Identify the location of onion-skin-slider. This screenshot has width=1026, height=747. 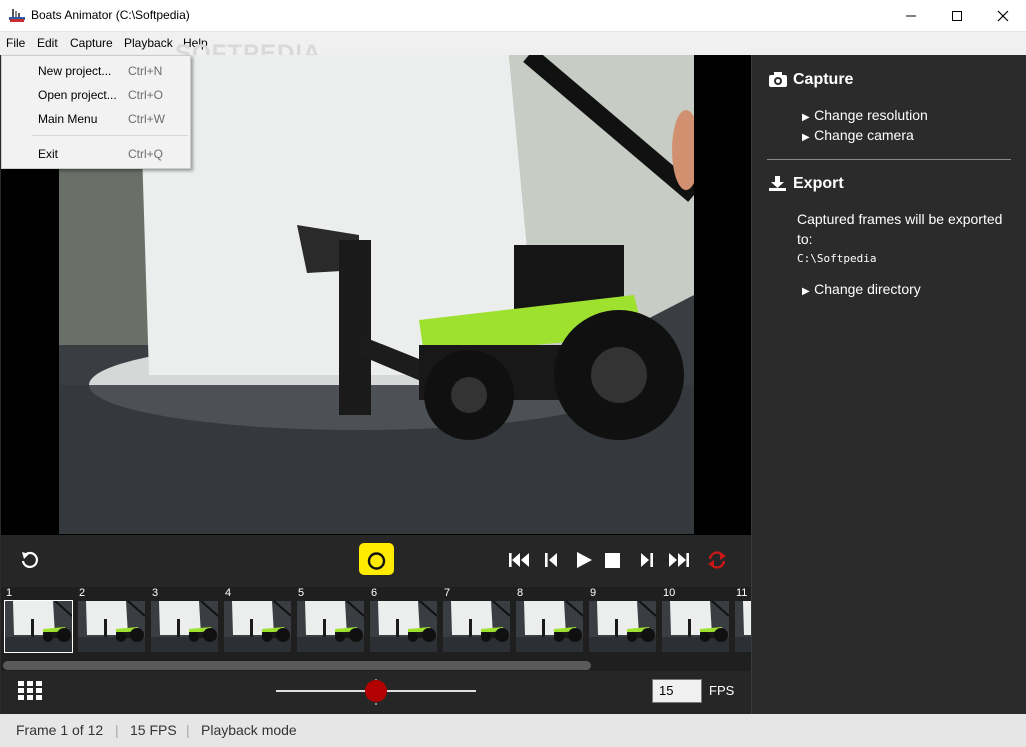
(376, 692).